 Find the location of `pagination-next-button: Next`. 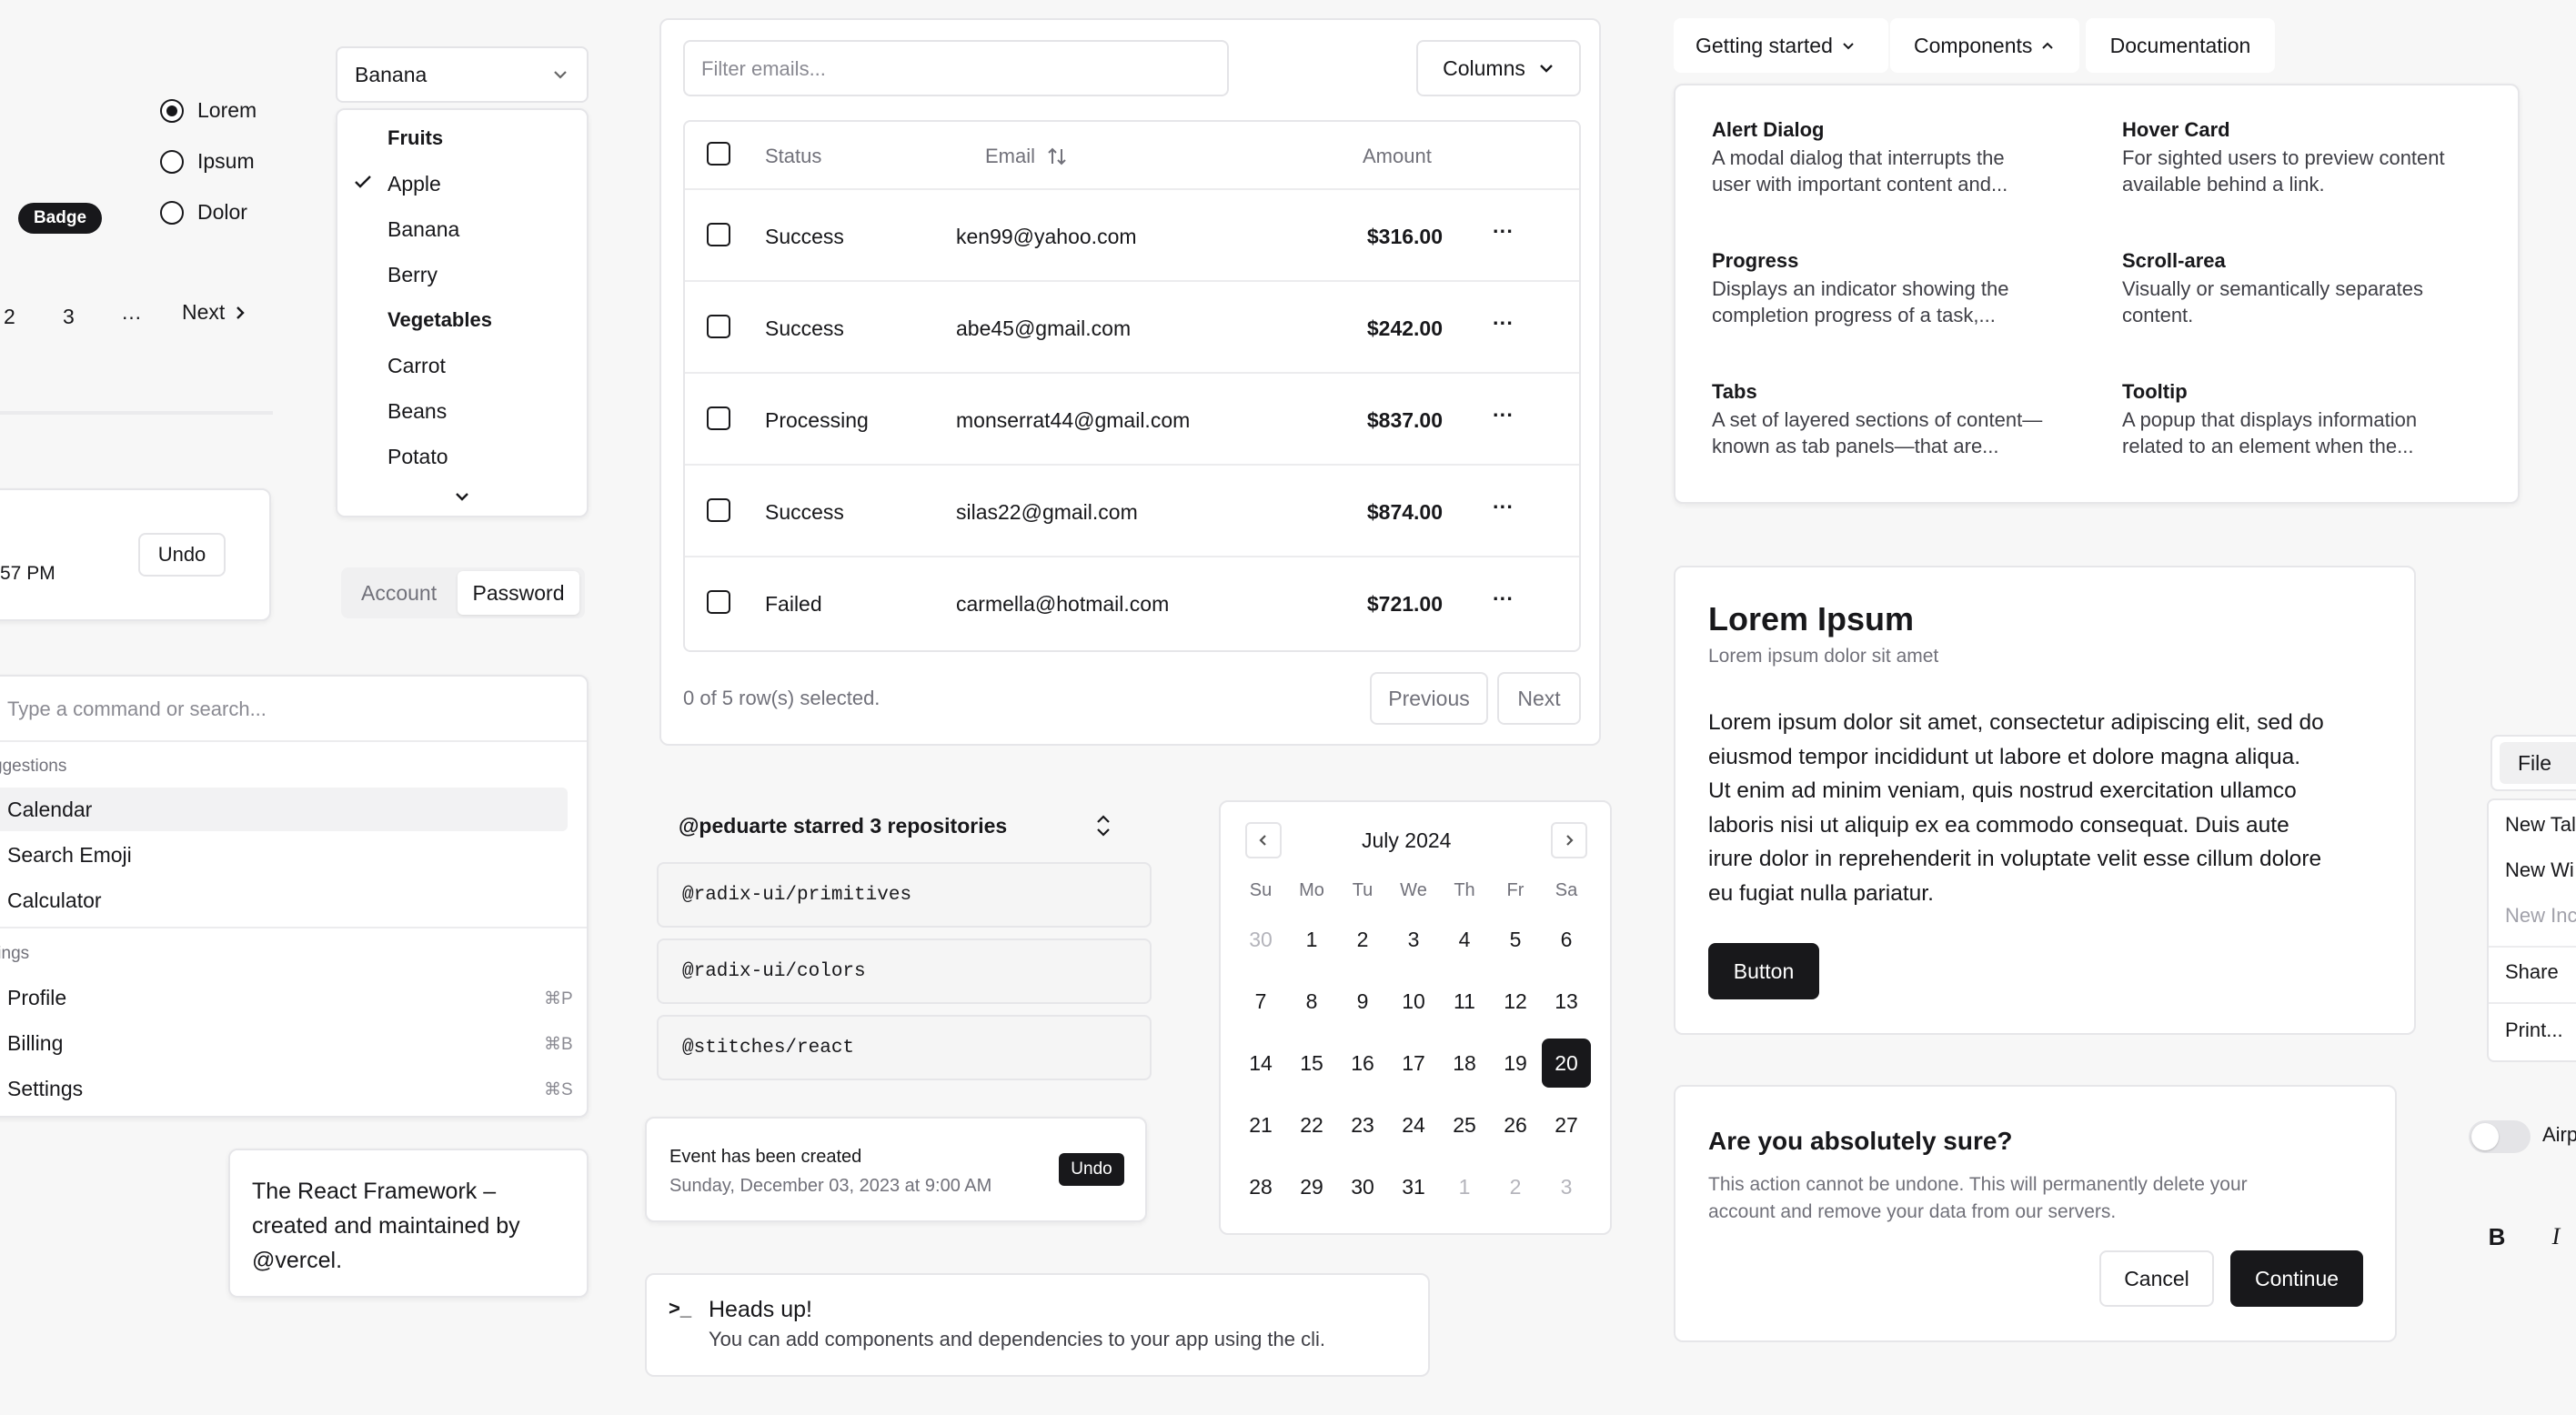

pagination-next-button: Next is located at coordinates (214, 312).